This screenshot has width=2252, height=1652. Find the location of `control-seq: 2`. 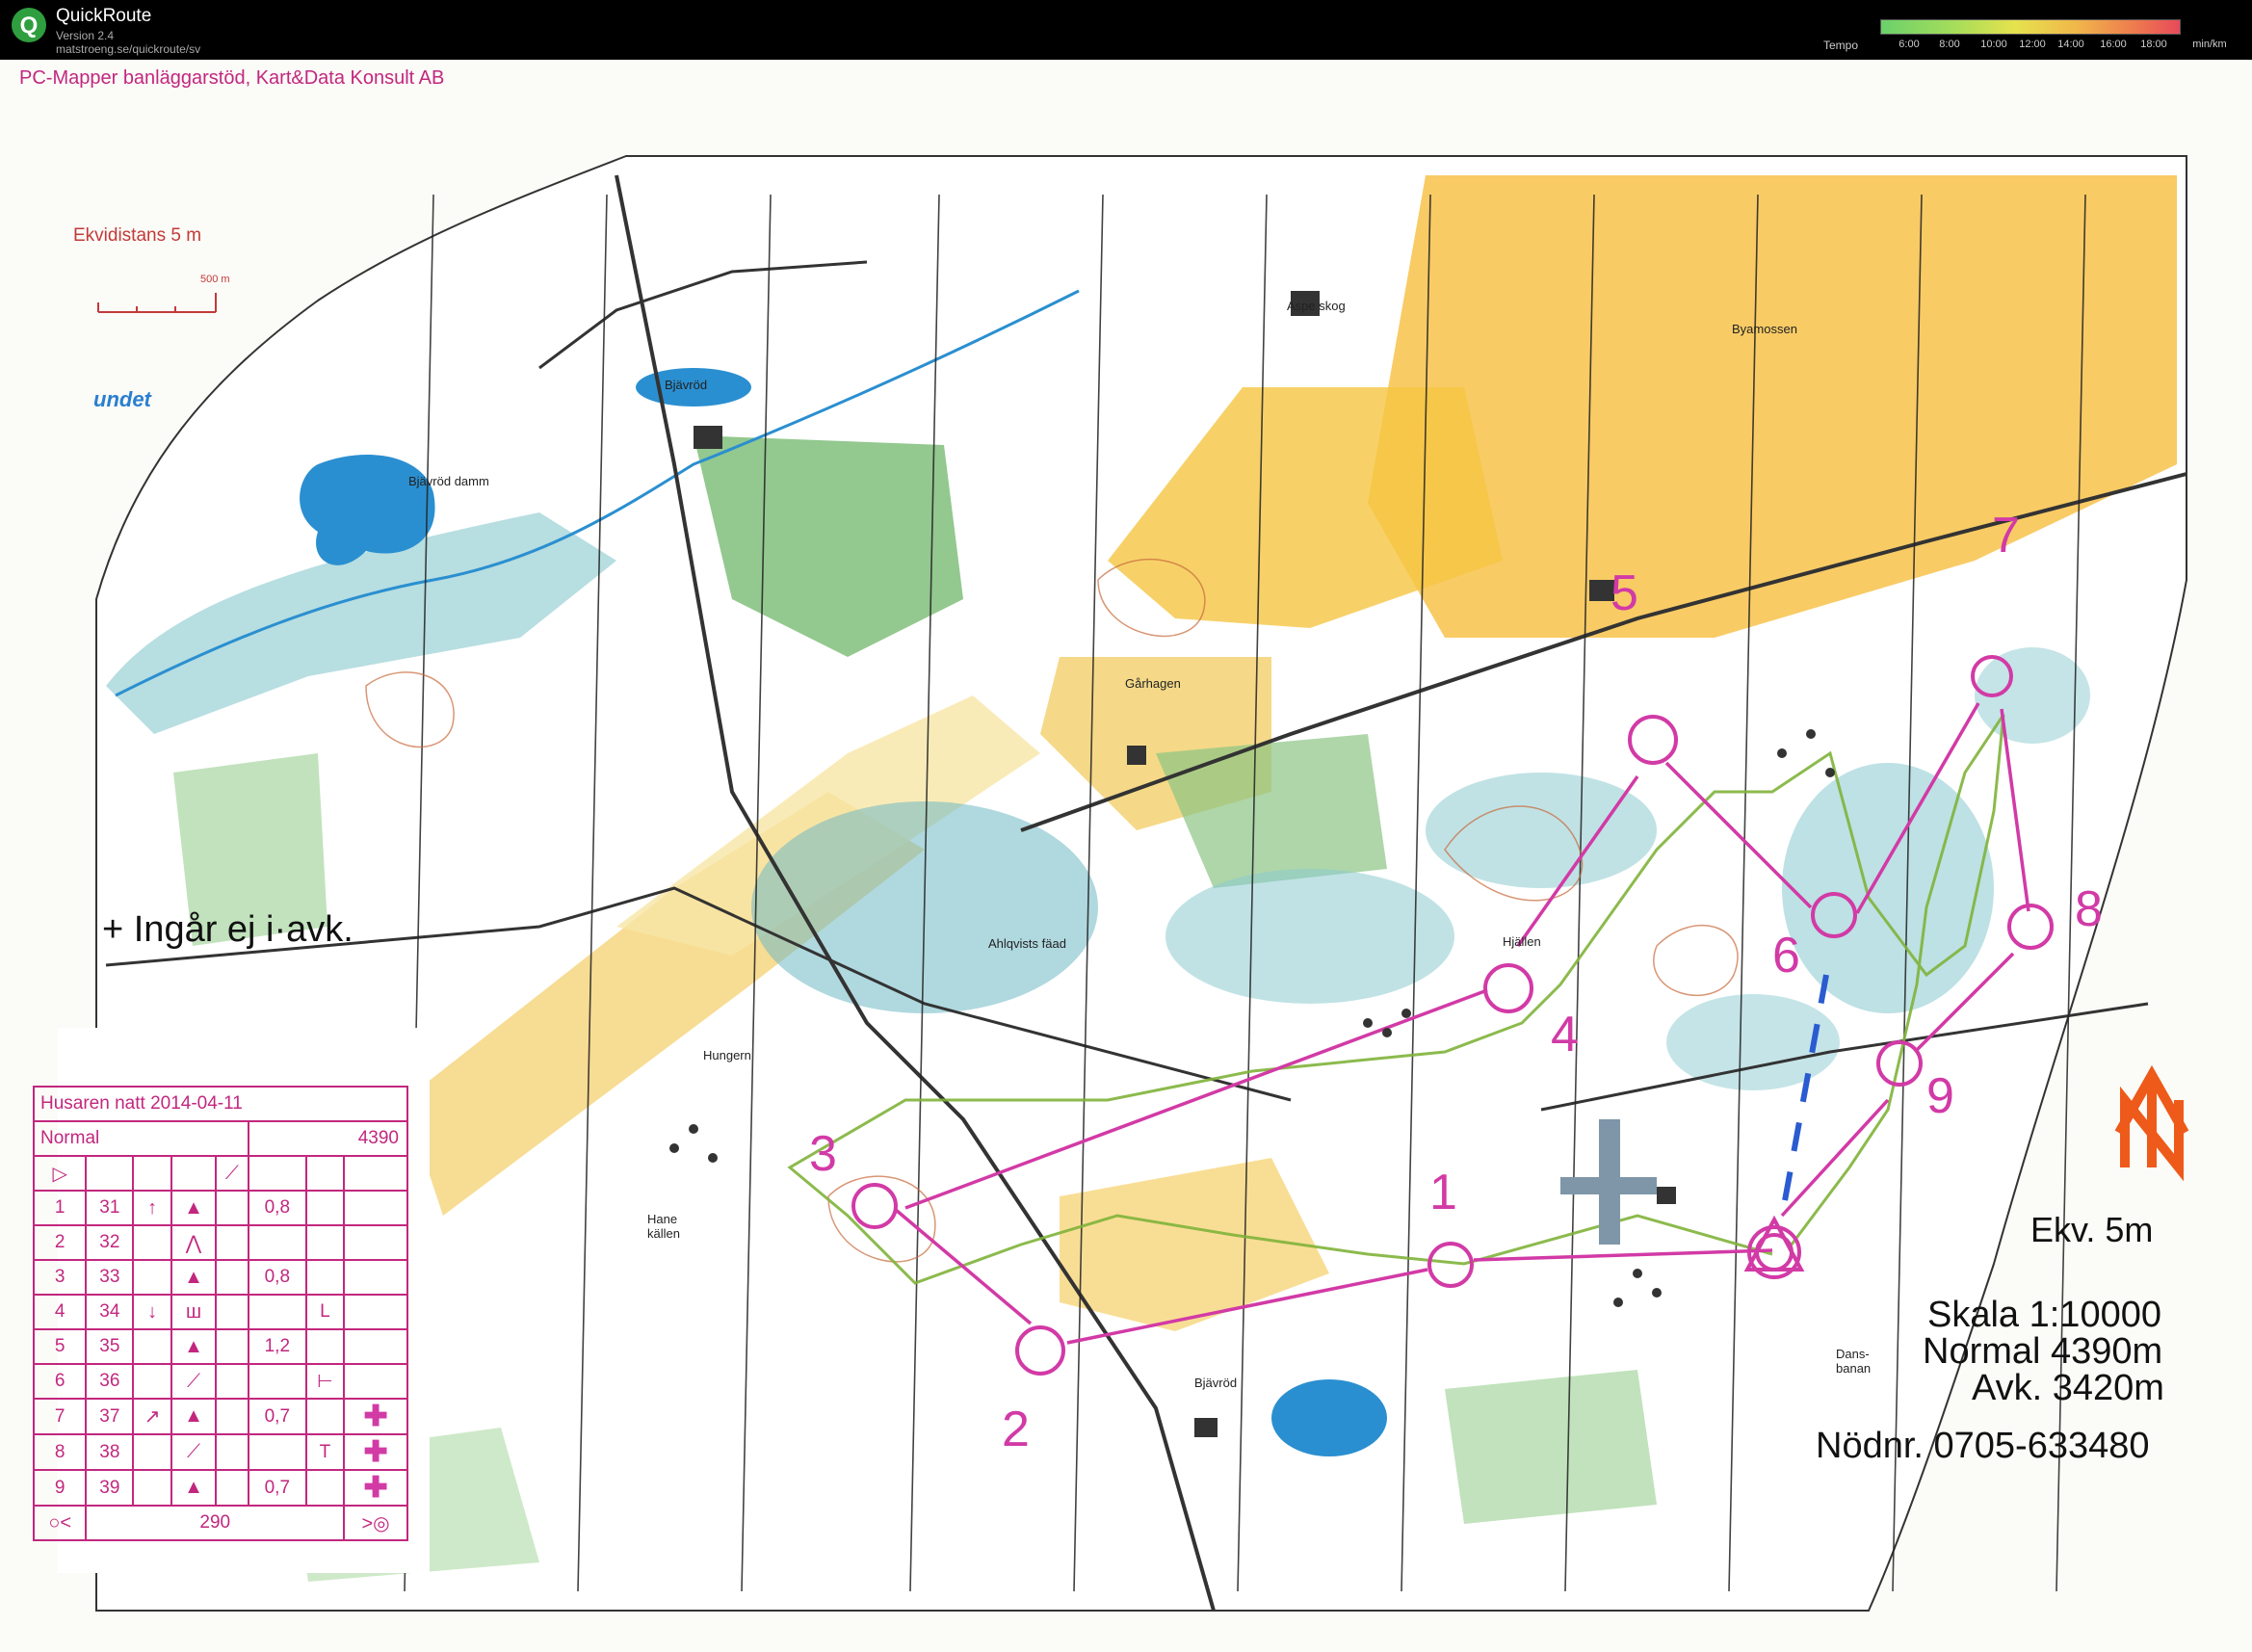

control-seq: 2 is located at coordinates (60, 1242).